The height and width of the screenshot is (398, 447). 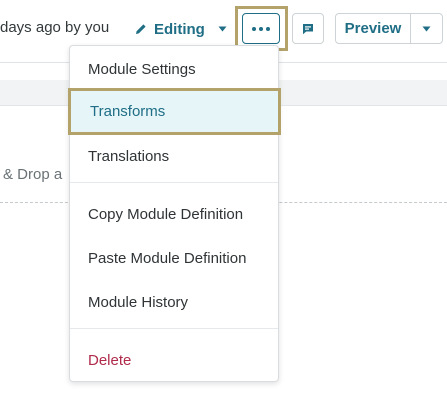 What do you see at coordinates (55, 27) in the screenshot?
I see `last-saved-text: days ago by you` at bounding box center [55, 27].